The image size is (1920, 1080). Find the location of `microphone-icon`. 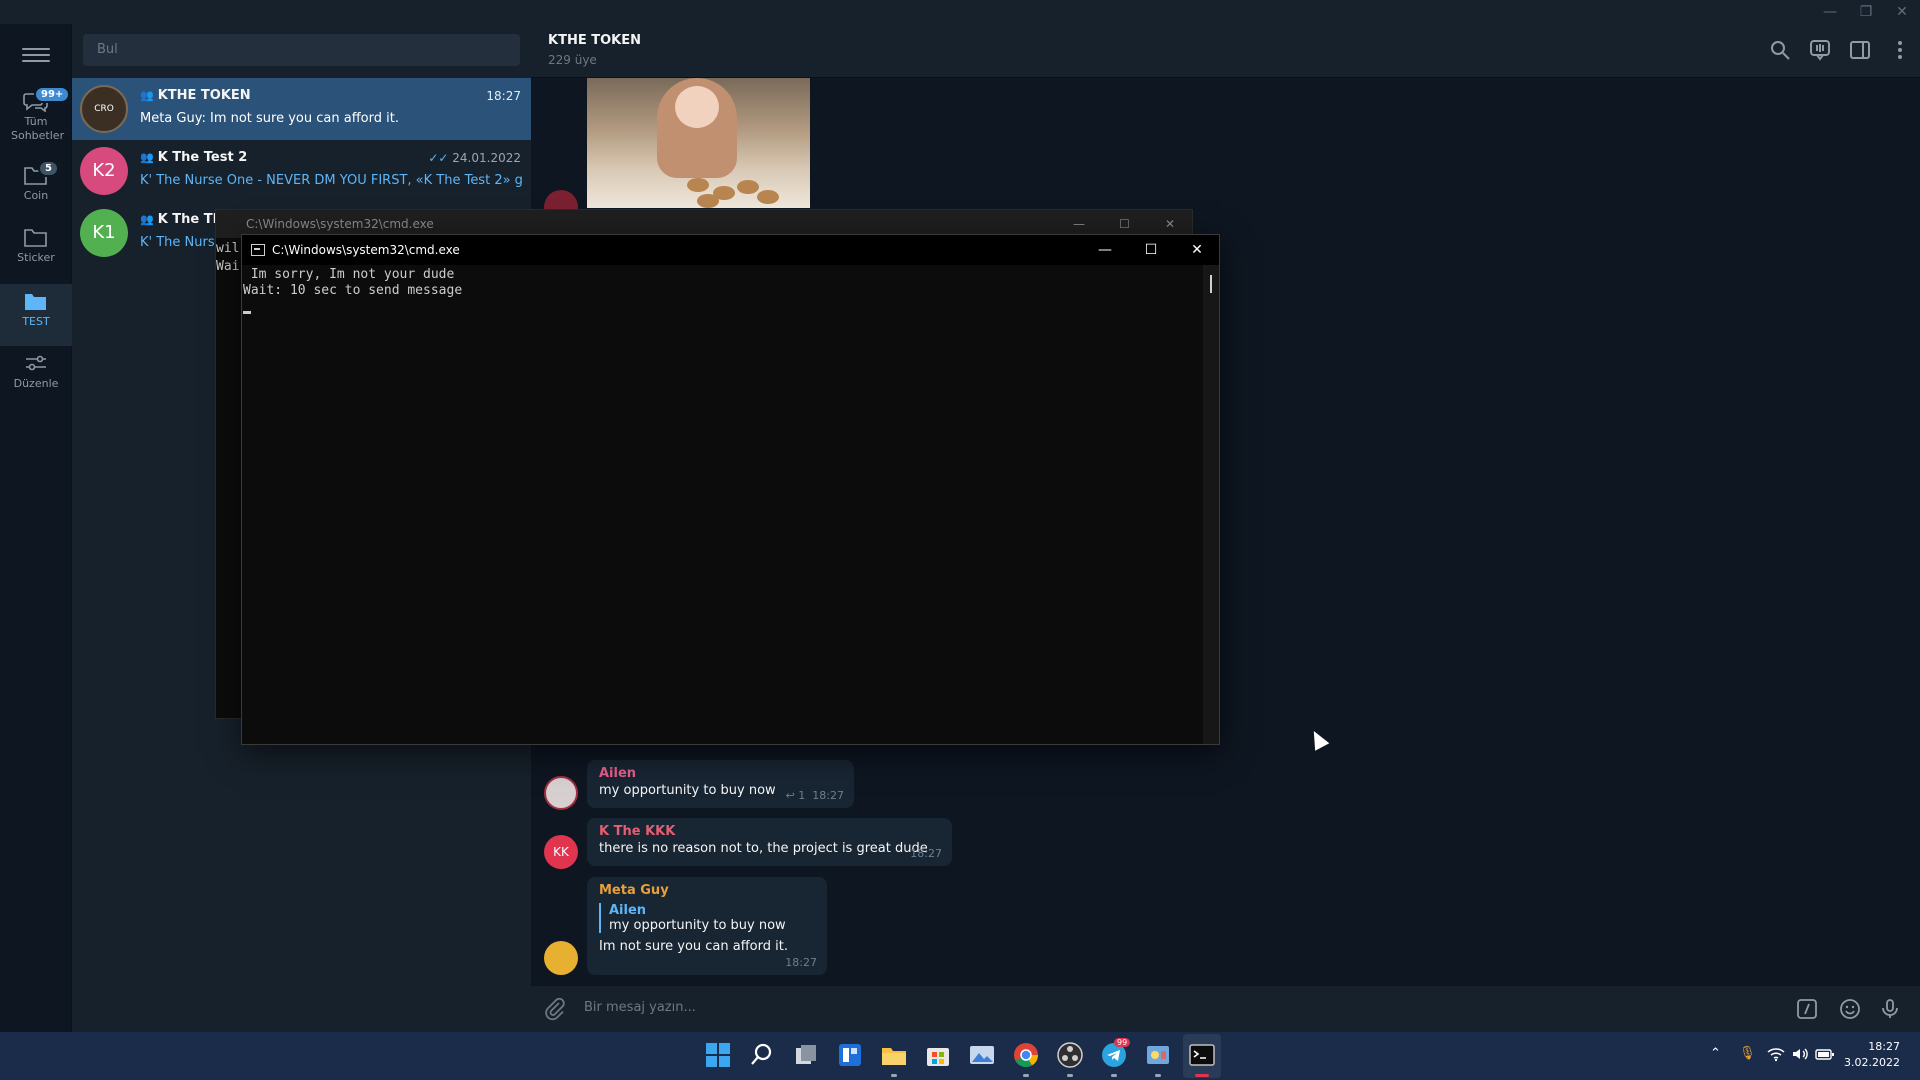

microphone-icon is located at coordinates (1890, 1009).